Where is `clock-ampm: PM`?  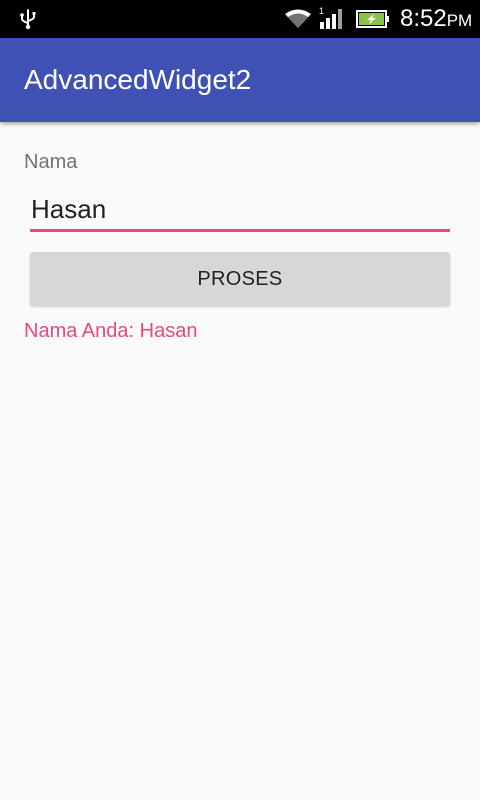
clock-ampm: PM is located at coordinates (459, 20).